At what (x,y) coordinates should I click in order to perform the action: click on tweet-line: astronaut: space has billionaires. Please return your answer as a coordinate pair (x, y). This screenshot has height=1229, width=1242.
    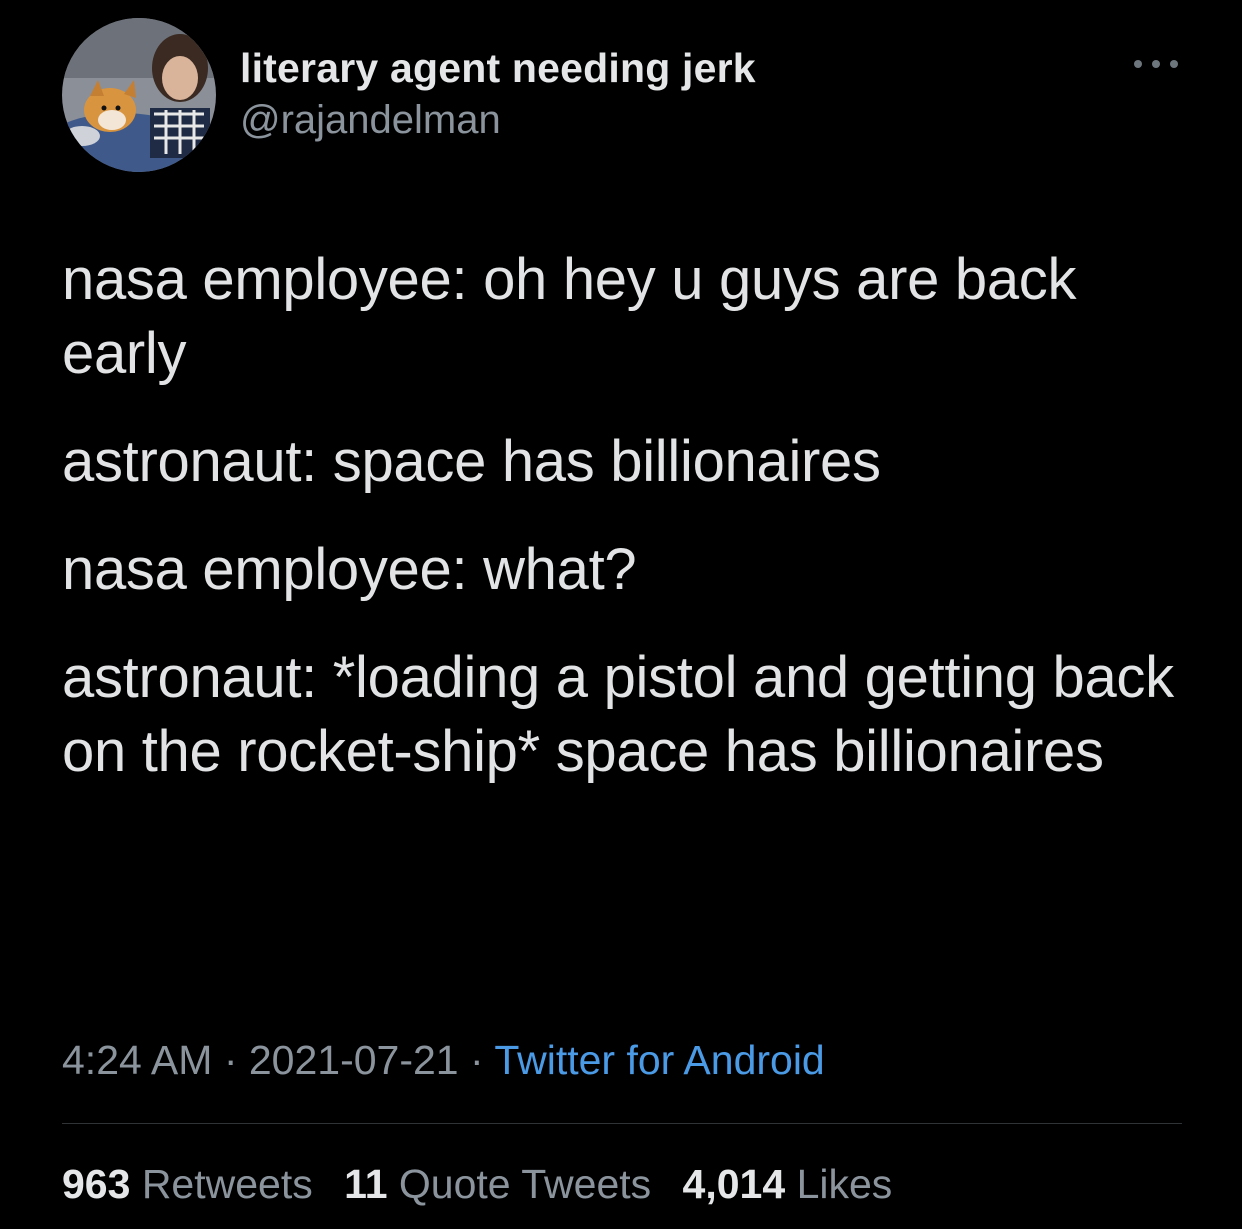
    Looking at the image, I should click on (471, 461).